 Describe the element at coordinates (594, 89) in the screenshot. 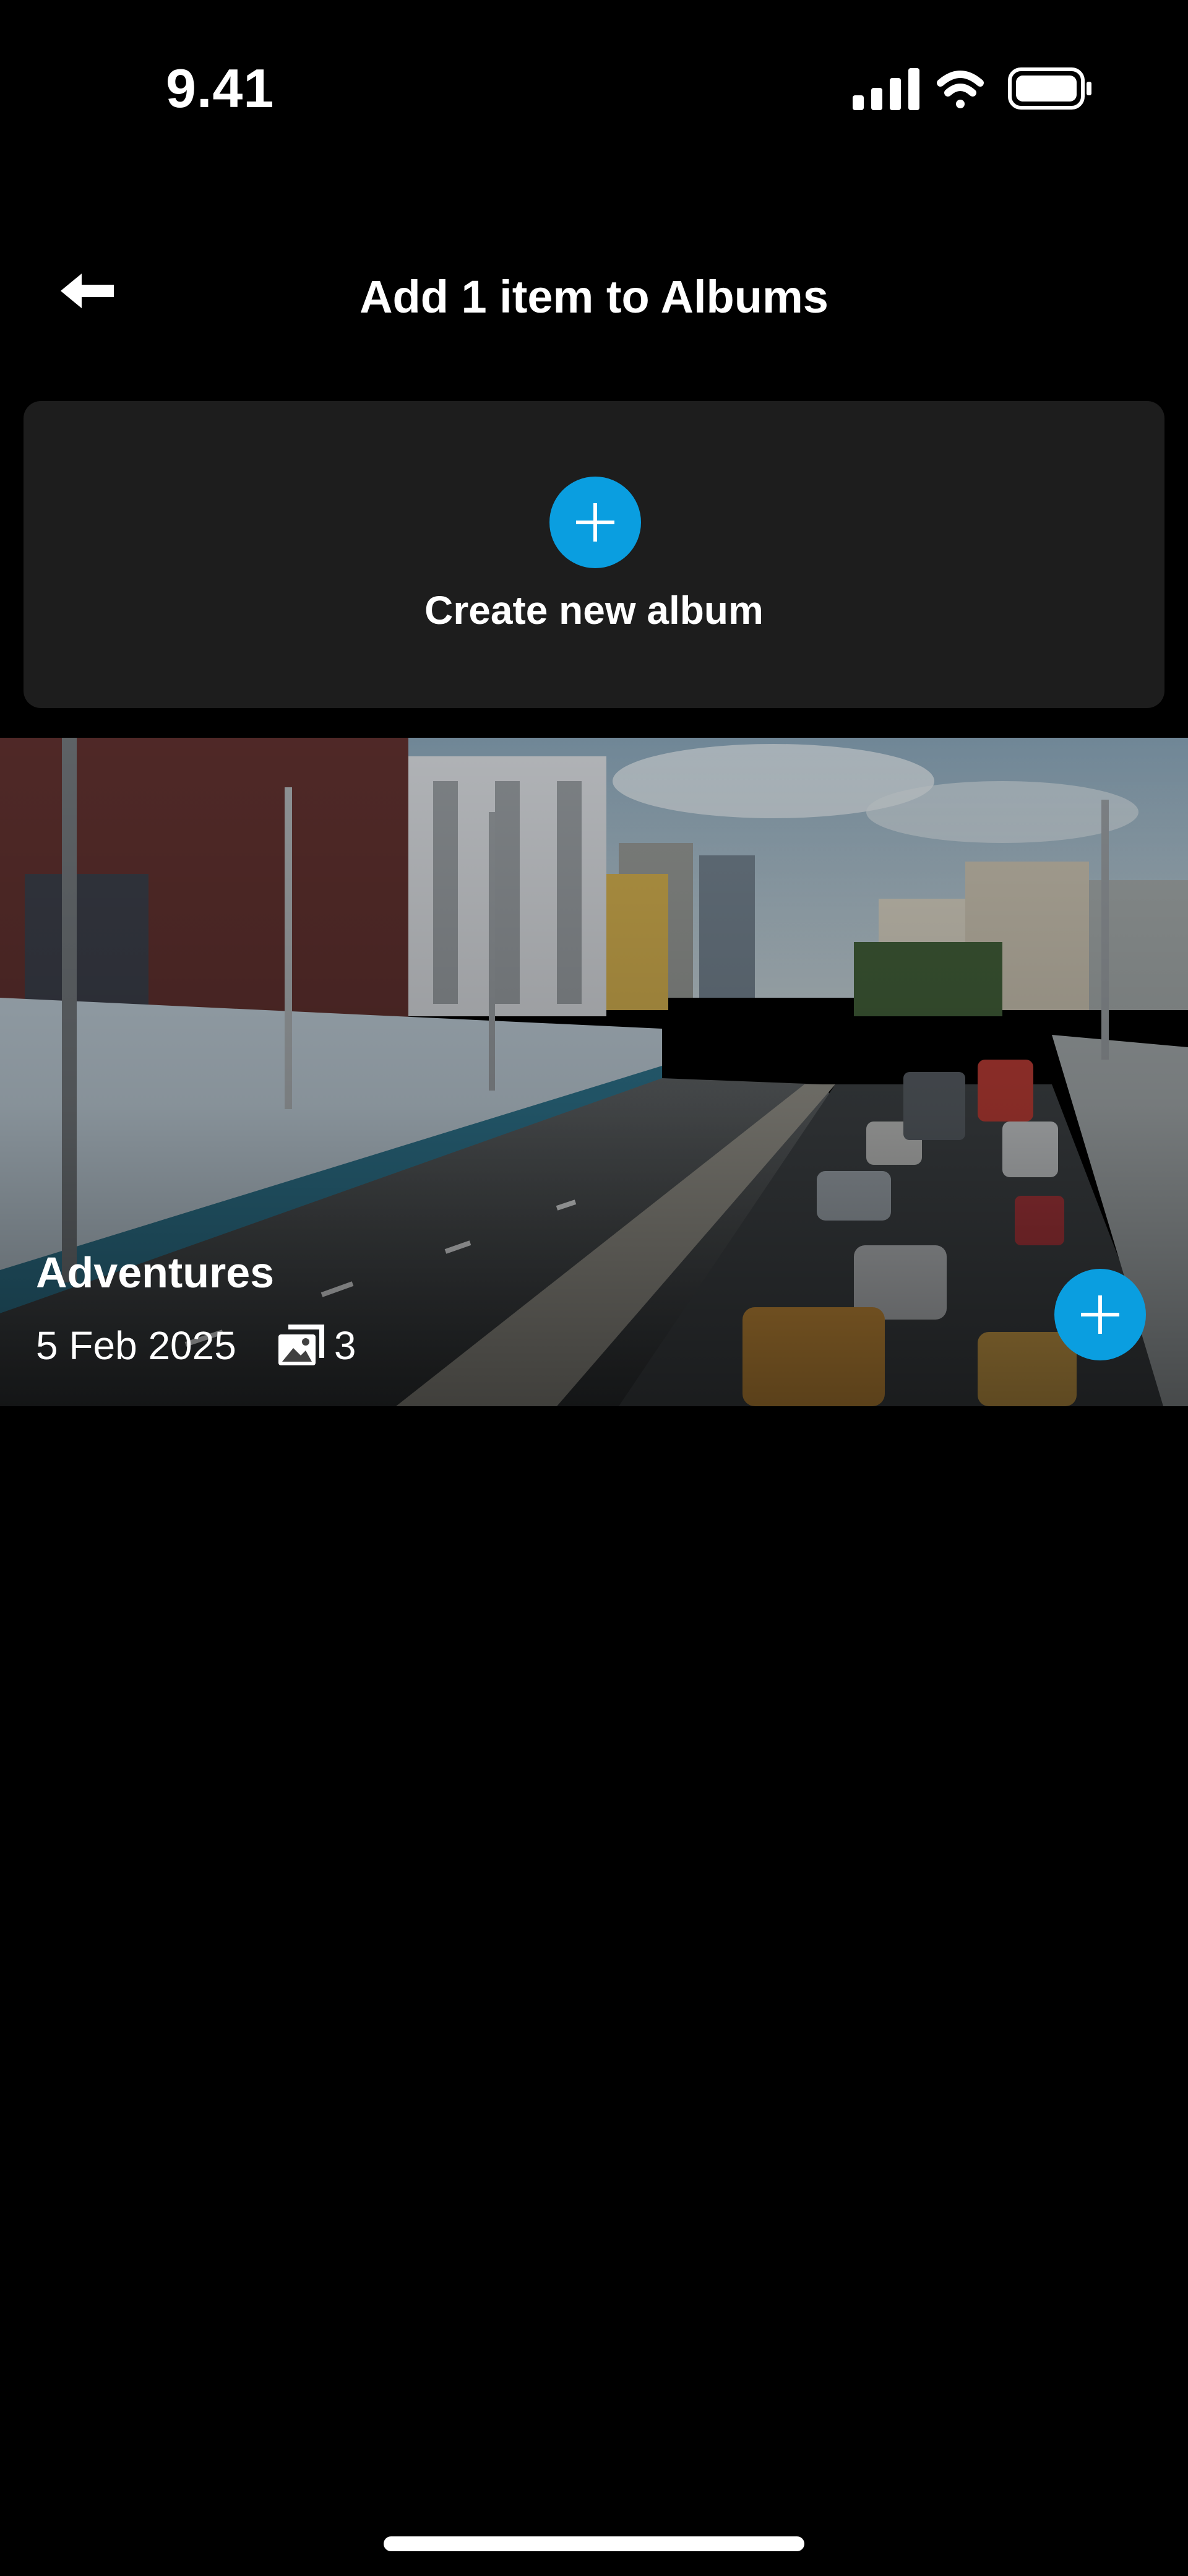

I see `status-bar: 9.41` at that location.